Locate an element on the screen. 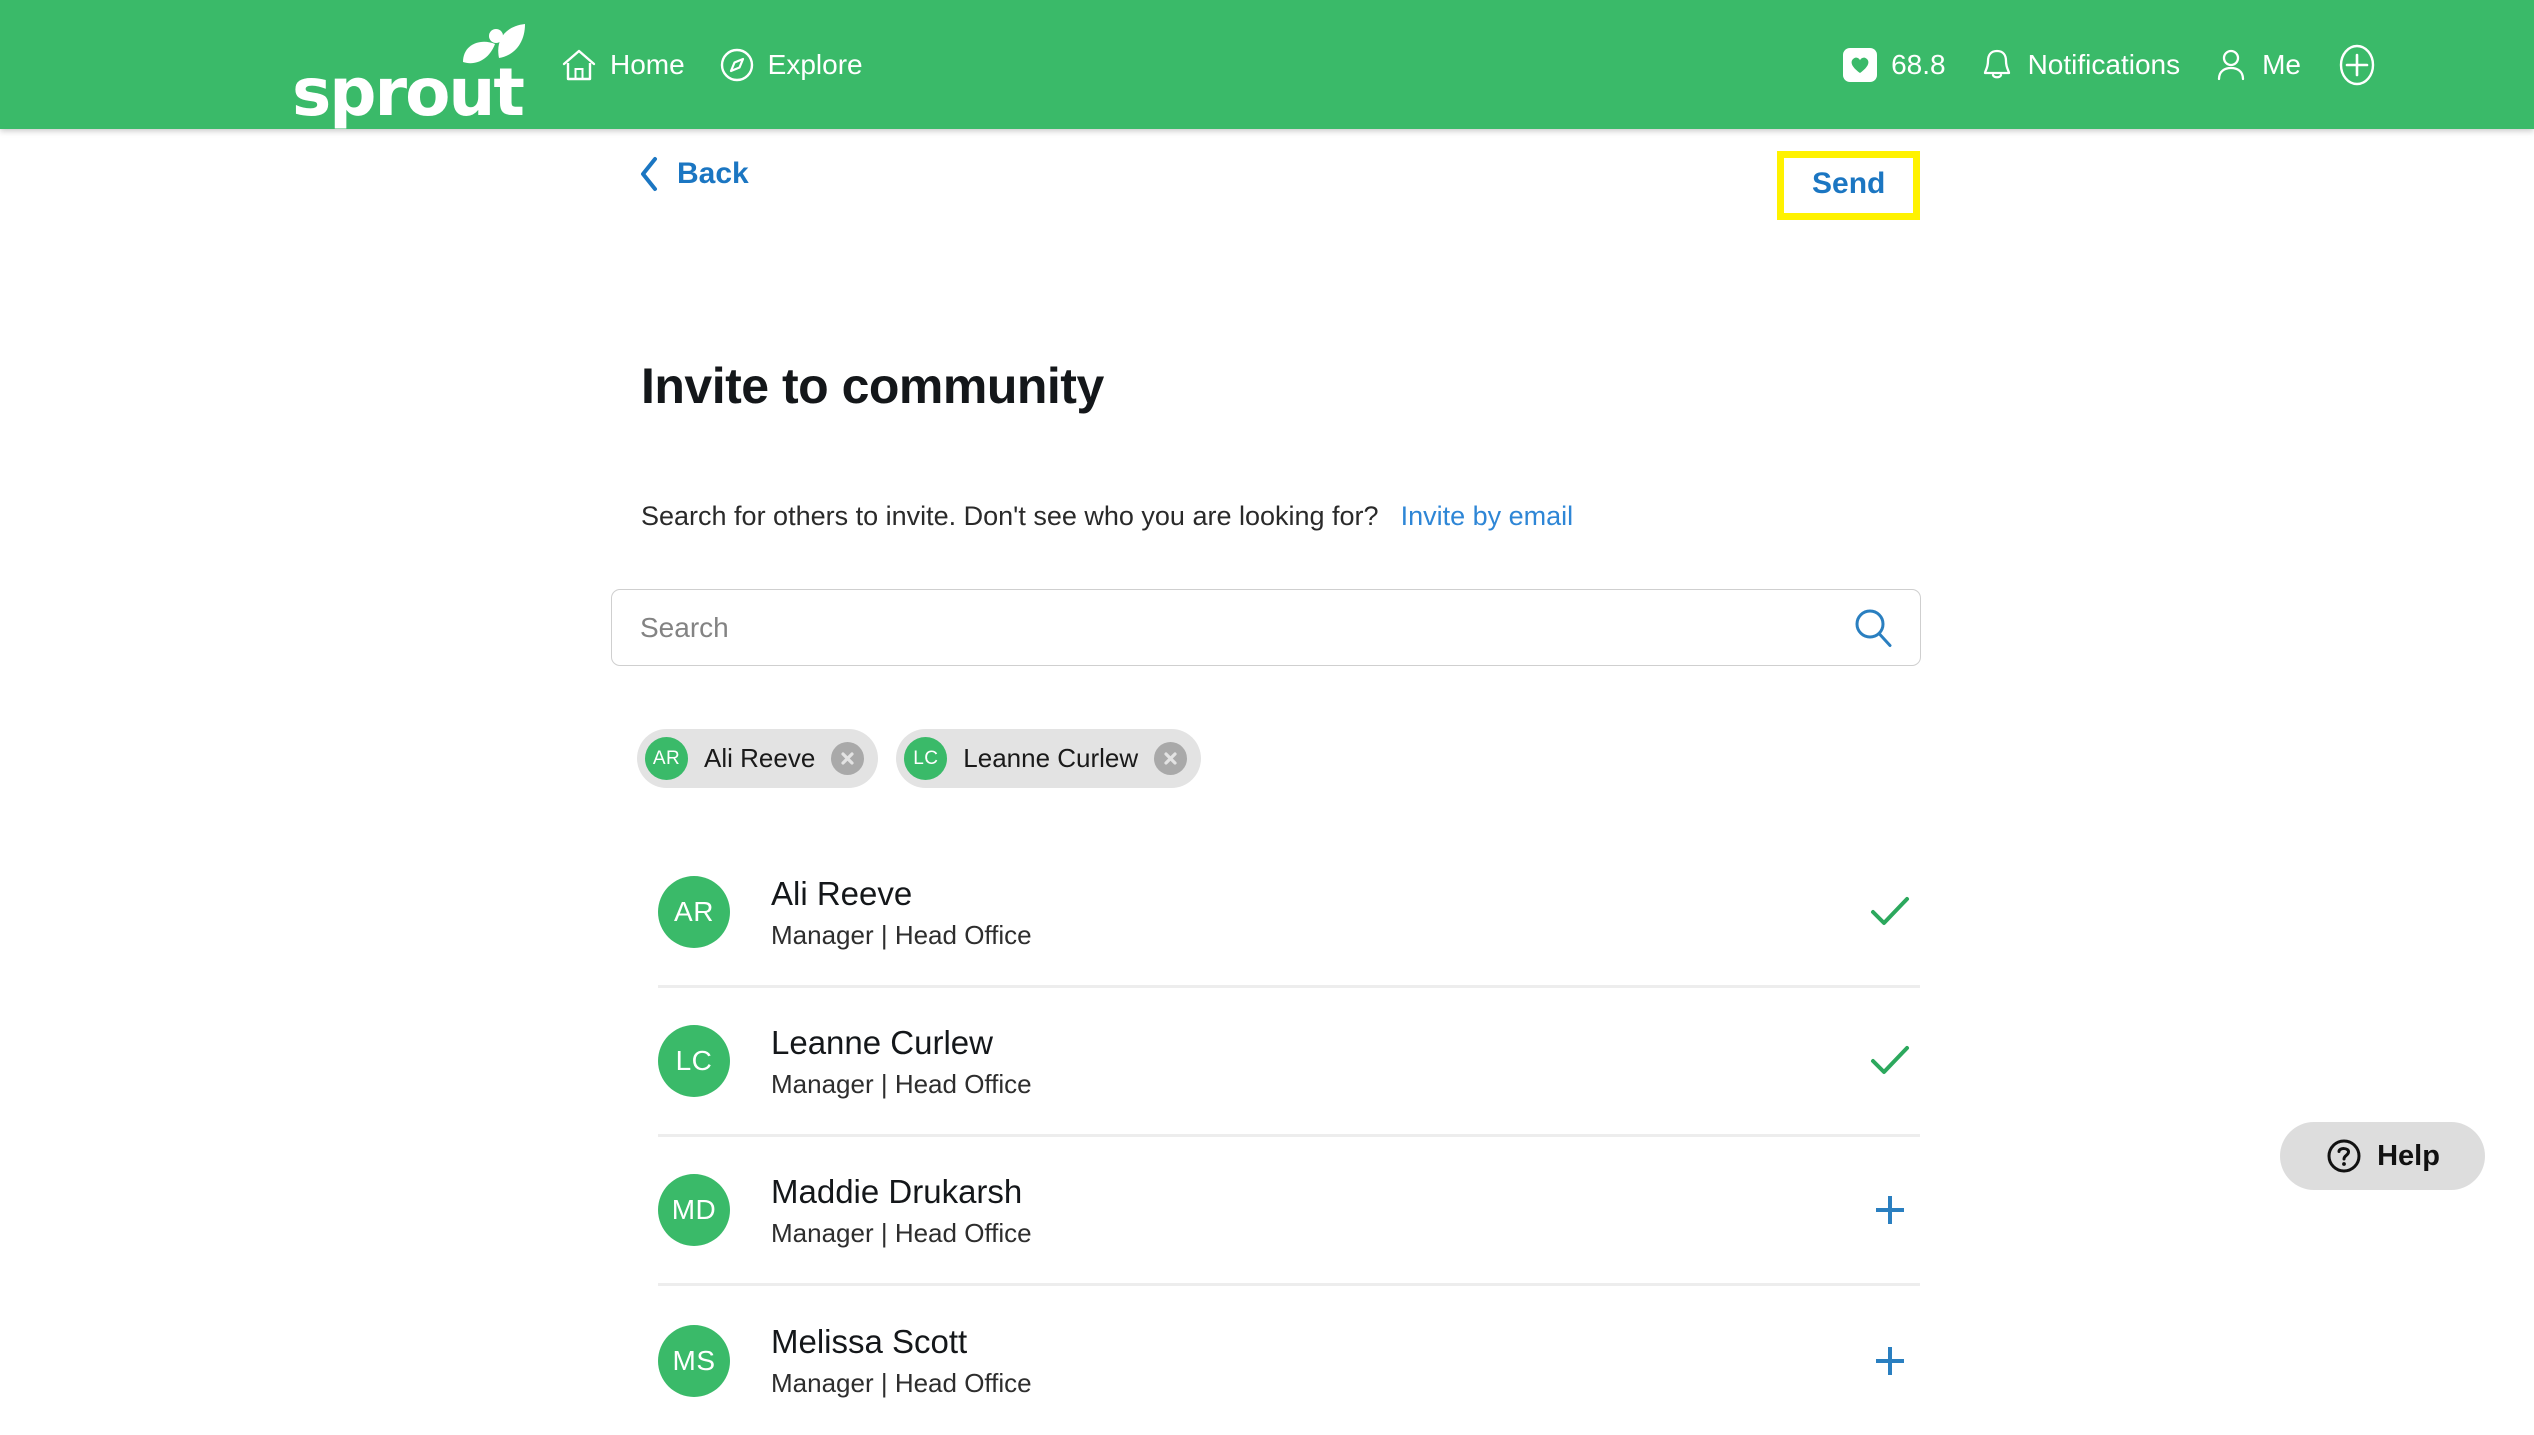 This screenshot has width=2534, height=1435. search-input is located at coordinates (1246, 627).